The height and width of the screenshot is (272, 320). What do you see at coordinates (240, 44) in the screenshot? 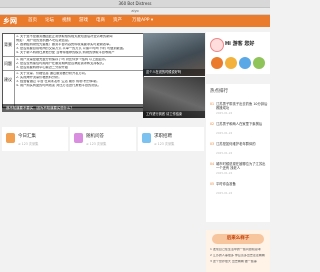
I see `greeting: Hi 游客 您好` at bounding box center [240, 44].